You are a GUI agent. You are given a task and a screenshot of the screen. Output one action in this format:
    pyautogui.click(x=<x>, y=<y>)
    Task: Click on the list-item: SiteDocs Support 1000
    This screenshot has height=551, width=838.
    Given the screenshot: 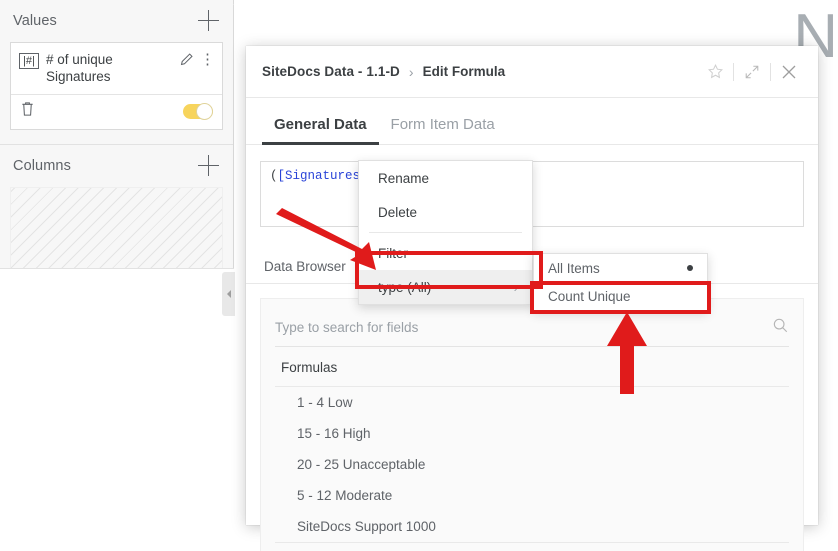 What is the action you would take?
    pyautogui.click(x=532, y=526)
    